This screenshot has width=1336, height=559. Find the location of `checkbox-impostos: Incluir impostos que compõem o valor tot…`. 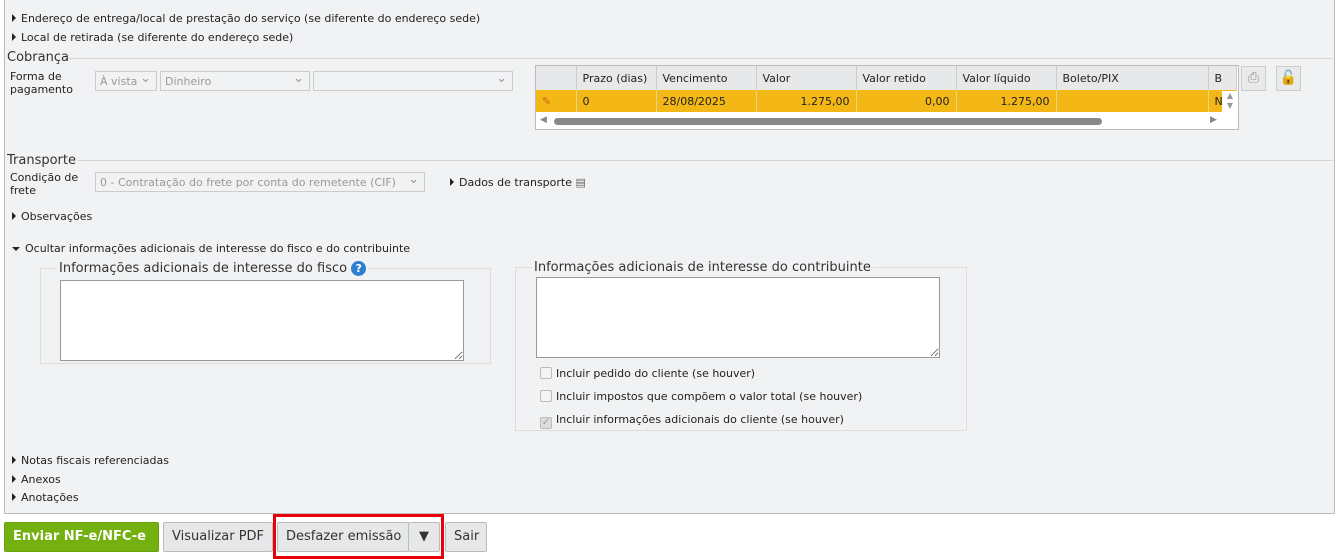

checkbox-impostos: Incluir impostos que compõem o valor tot… is located at coordinates (701, 396).